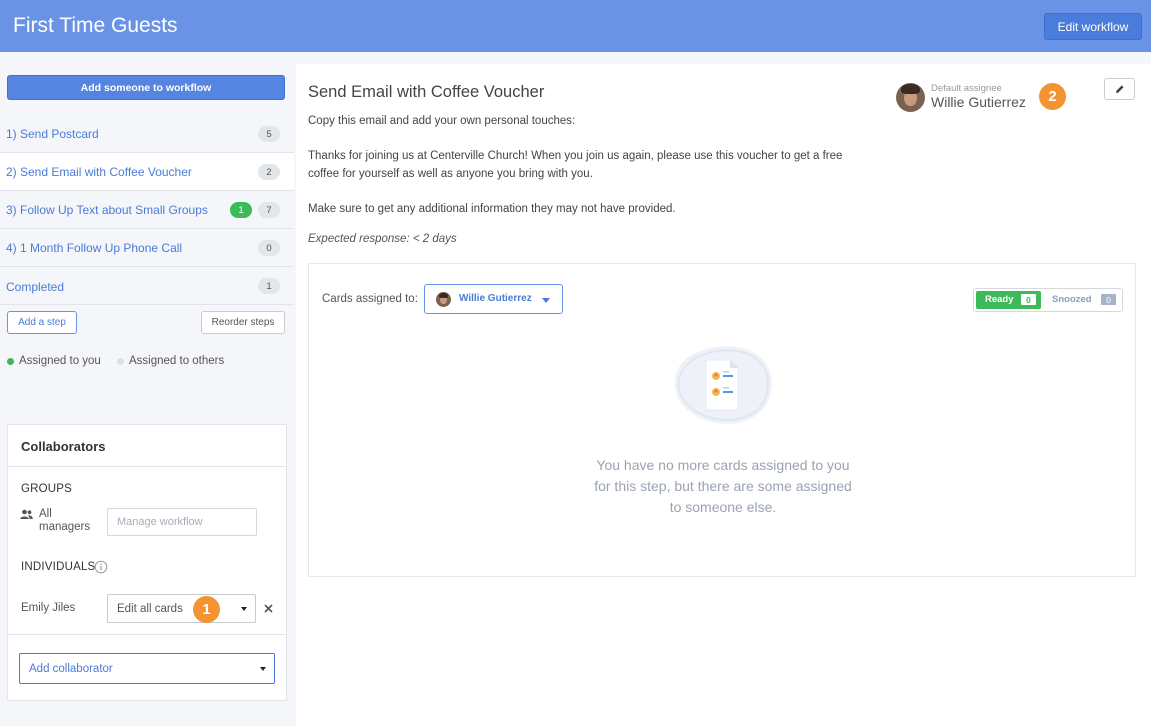 The width and height of the screenshot is (1151, 726). I want to click on step-count-badge: 0, so click(269, 248).